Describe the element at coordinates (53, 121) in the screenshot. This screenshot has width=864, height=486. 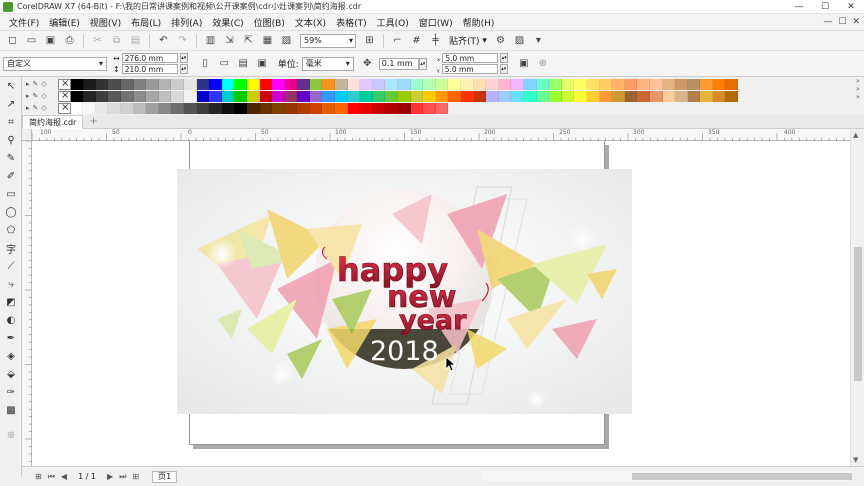
I see `document-tab: 简约海报.cdr` at that location.